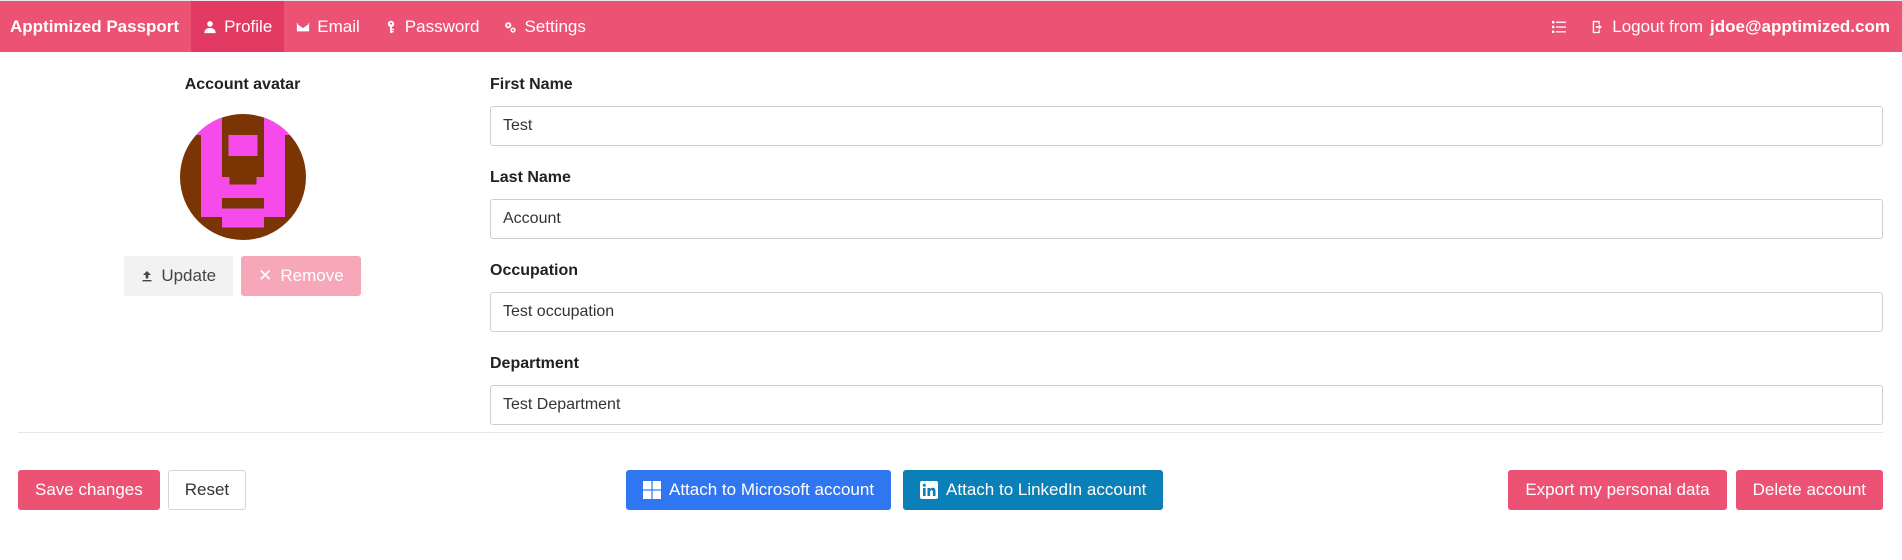  What do you see at coordinates (242, 84) in the screenshot?
I see `avatar-title: Account avatar` at bounding box center [242, 84].